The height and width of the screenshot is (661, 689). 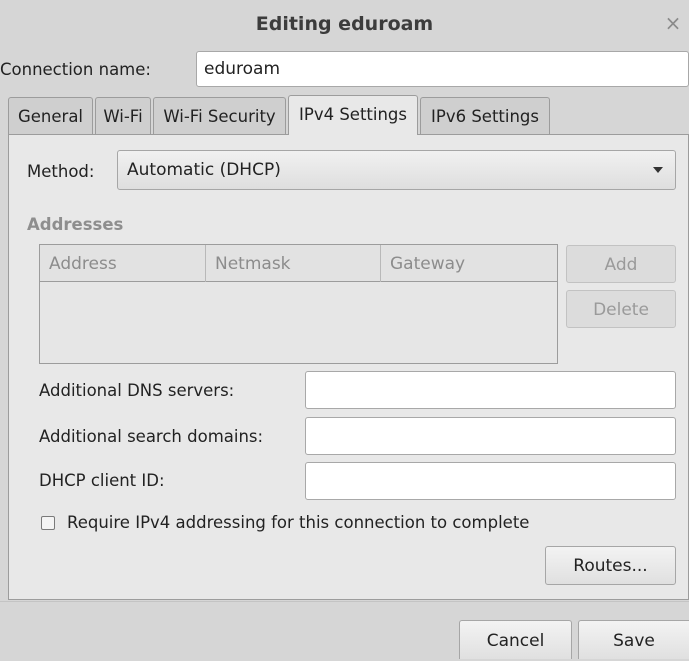 I want to click on dns-servers-input, so click(x=490, y=390).